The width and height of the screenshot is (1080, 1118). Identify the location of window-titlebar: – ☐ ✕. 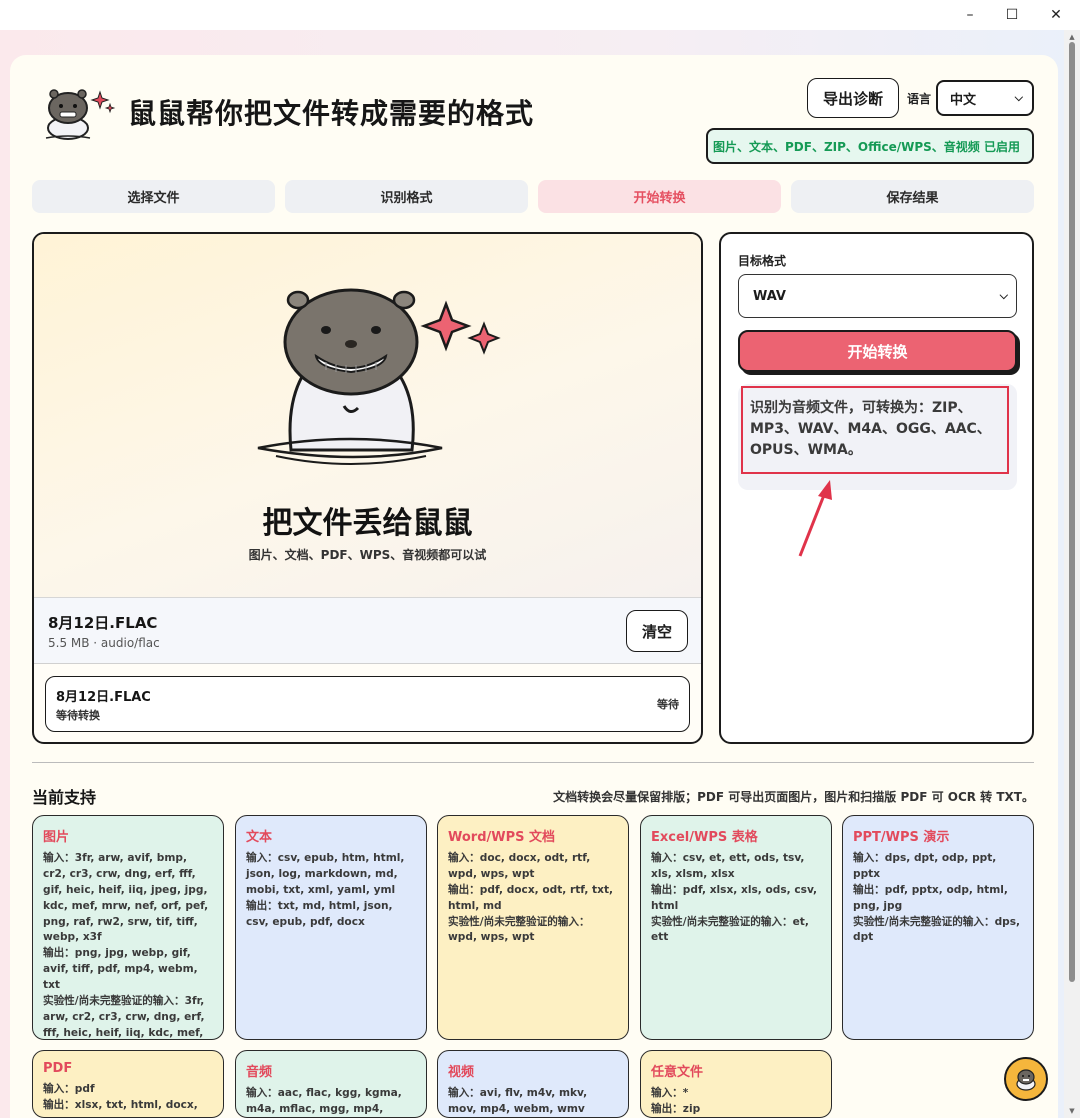
(540, 15).